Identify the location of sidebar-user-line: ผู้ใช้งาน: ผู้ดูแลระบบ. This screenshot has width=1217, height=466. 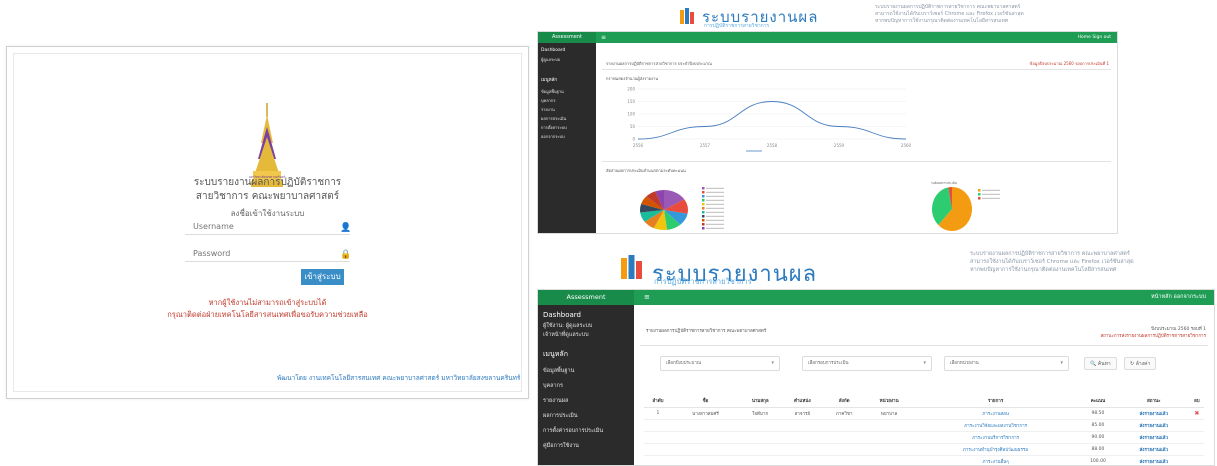
(568, 326).